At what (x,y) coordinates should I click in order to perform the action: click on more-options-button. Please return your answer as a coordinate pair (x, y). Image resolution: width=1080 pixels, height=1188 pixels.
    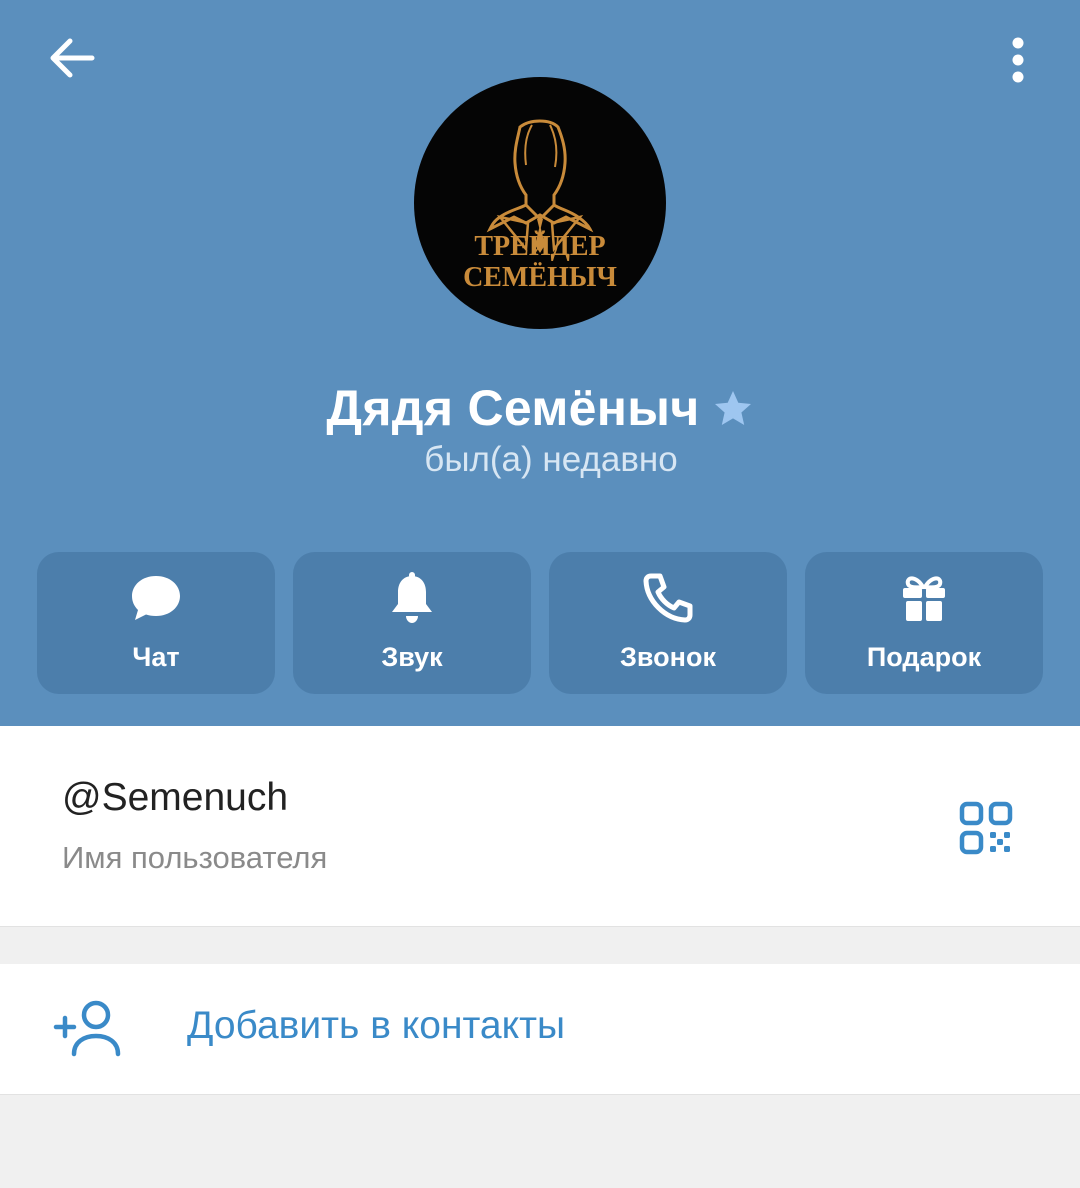
    Looking at the image, I should click on (1018, 60).